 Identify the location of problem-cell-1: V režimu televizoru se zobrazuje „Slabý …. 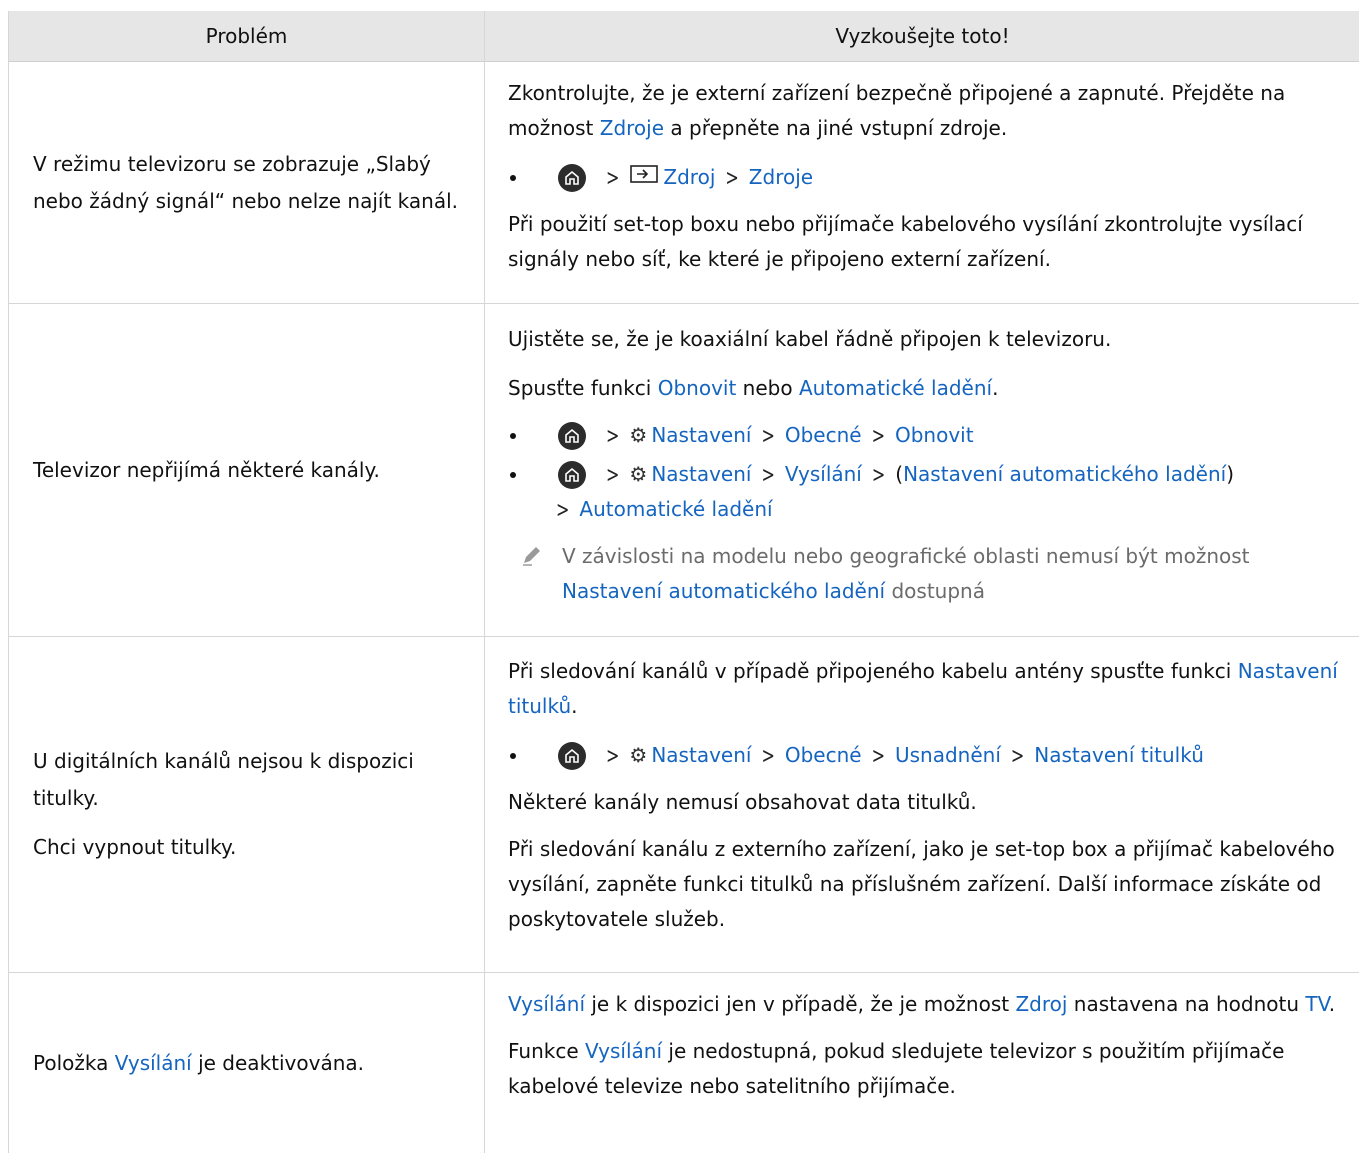
(247, 183).